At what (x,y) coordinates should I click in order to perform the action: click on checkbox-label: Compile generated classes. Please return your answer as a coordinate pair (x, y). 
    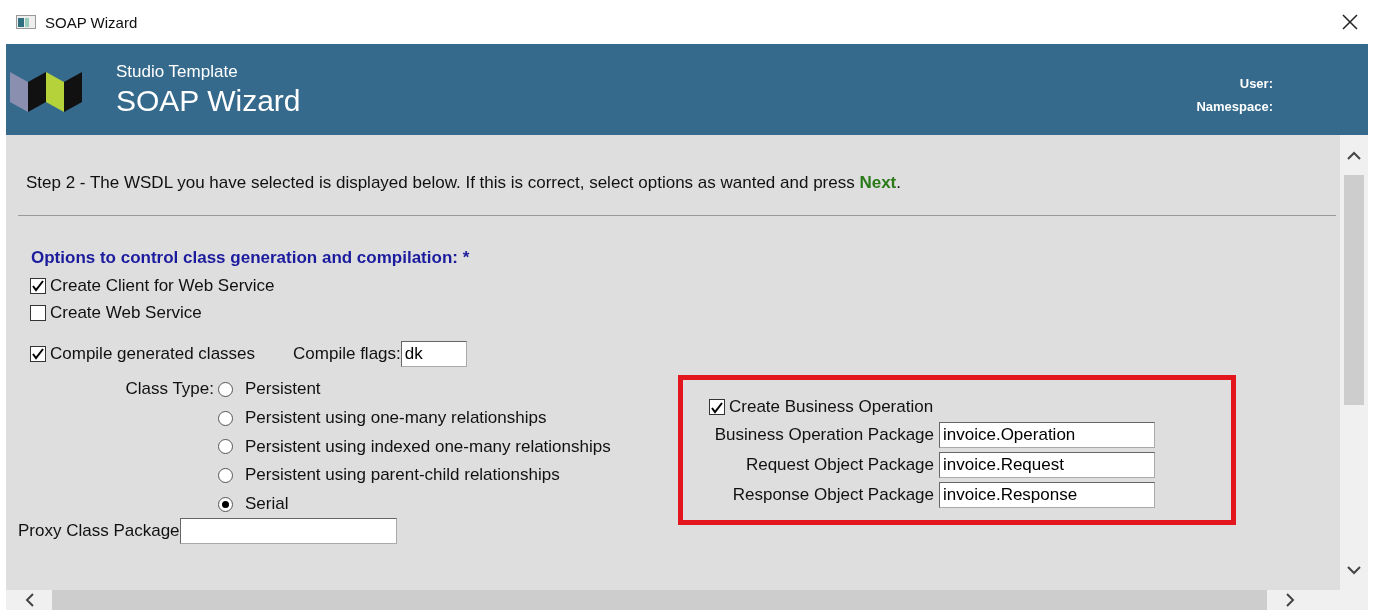
    Looking at the image, I should click on (153, 353).